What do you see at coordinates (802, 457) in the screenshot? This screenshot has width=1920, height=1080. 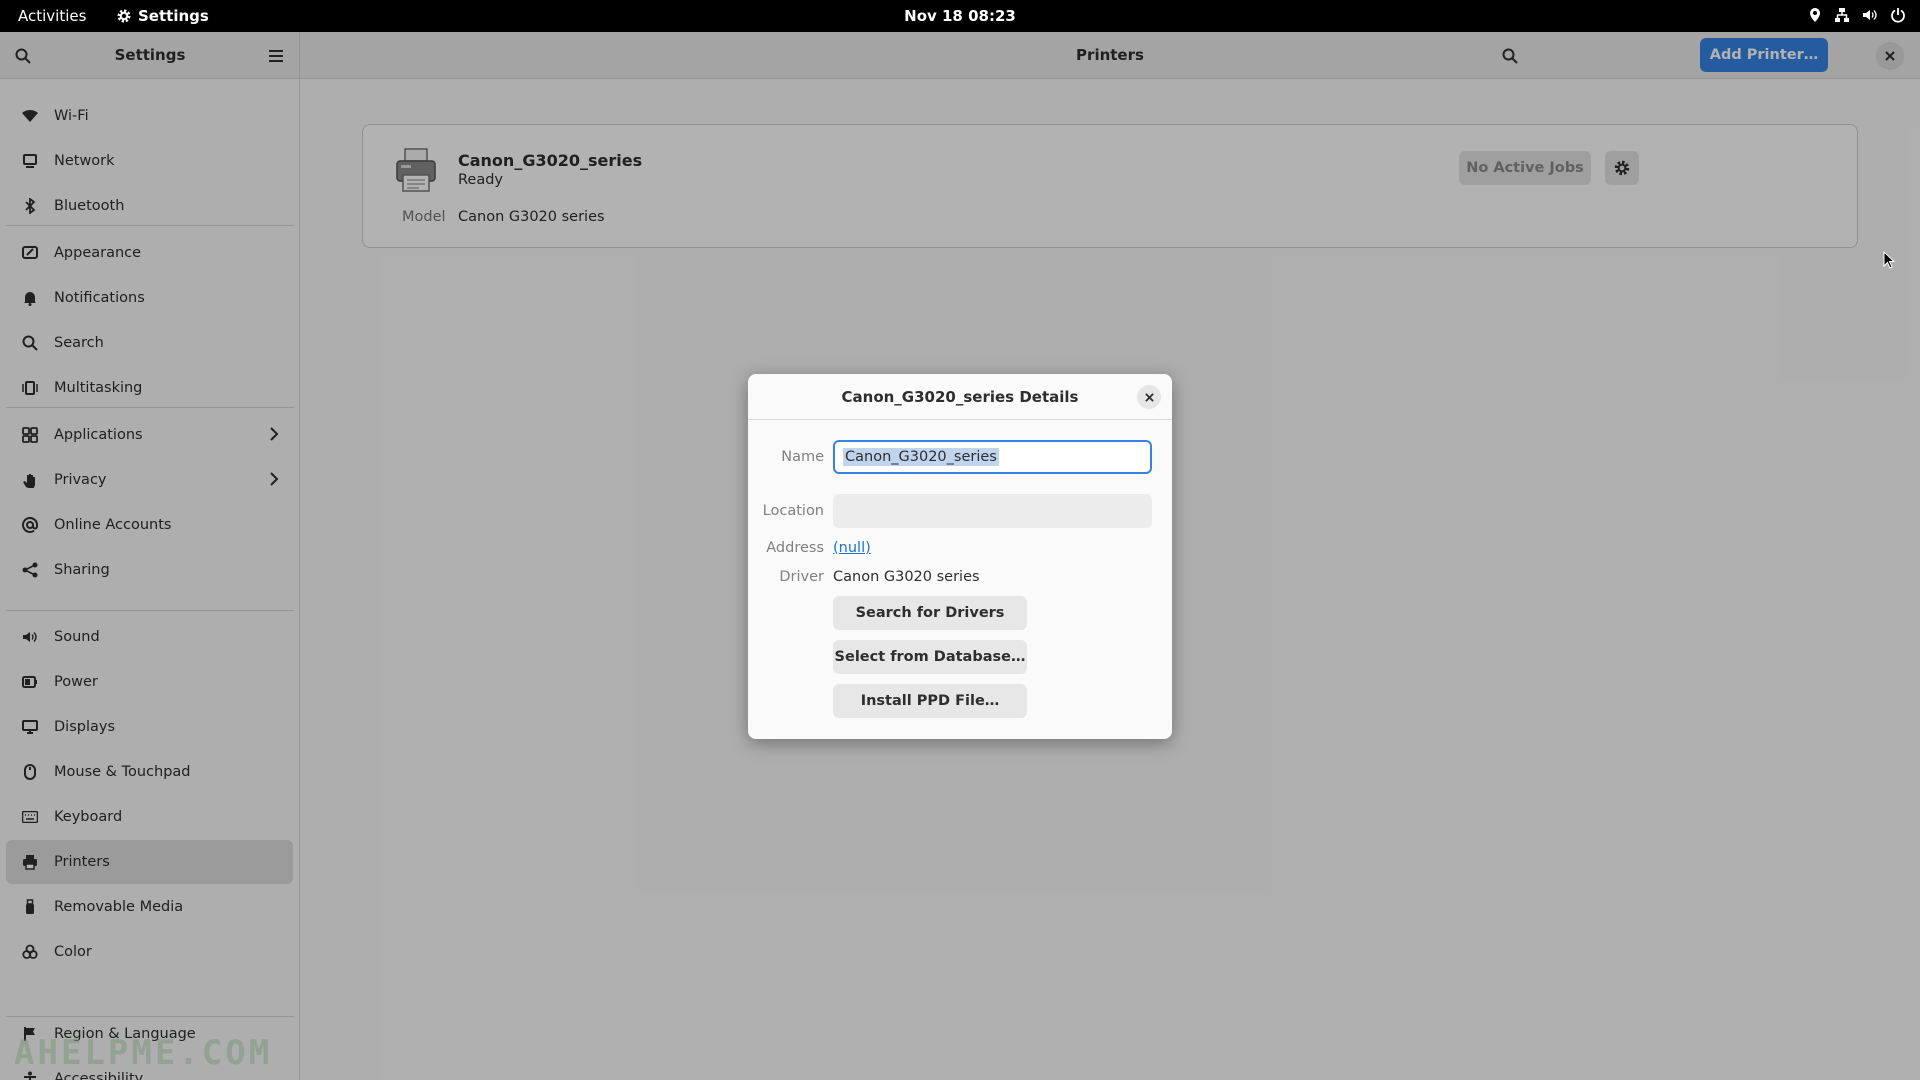 I see `name-label: Name` at bounding box center [802, 457].